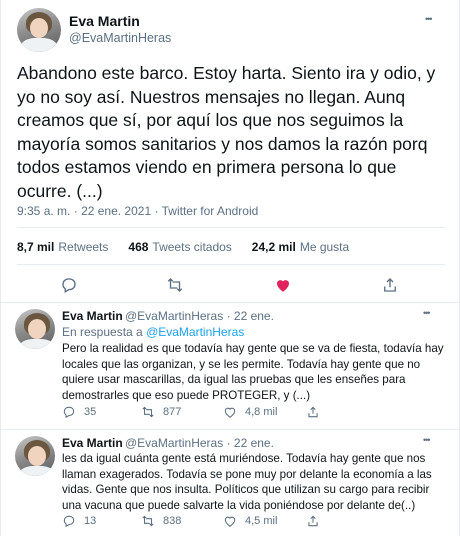 This screenshot has width=460, height=536. Describe the element at coordinates (79, 521) in the screenshot. I see `reply-button: 13` at that location.